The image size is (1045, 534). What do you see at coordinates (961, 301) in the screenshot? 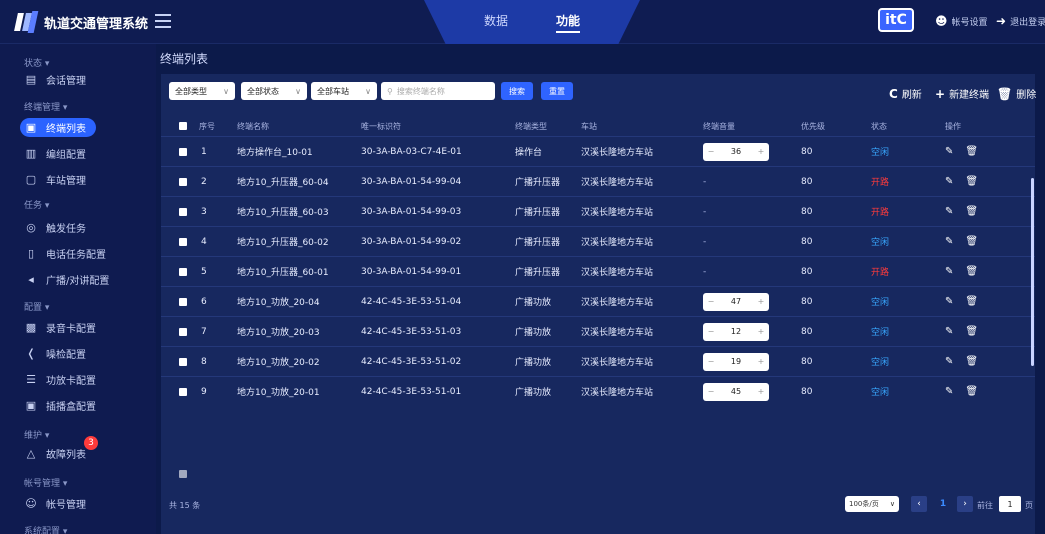
I see `row-ops: ✎ 🗑` at bounding box center [961, 301].